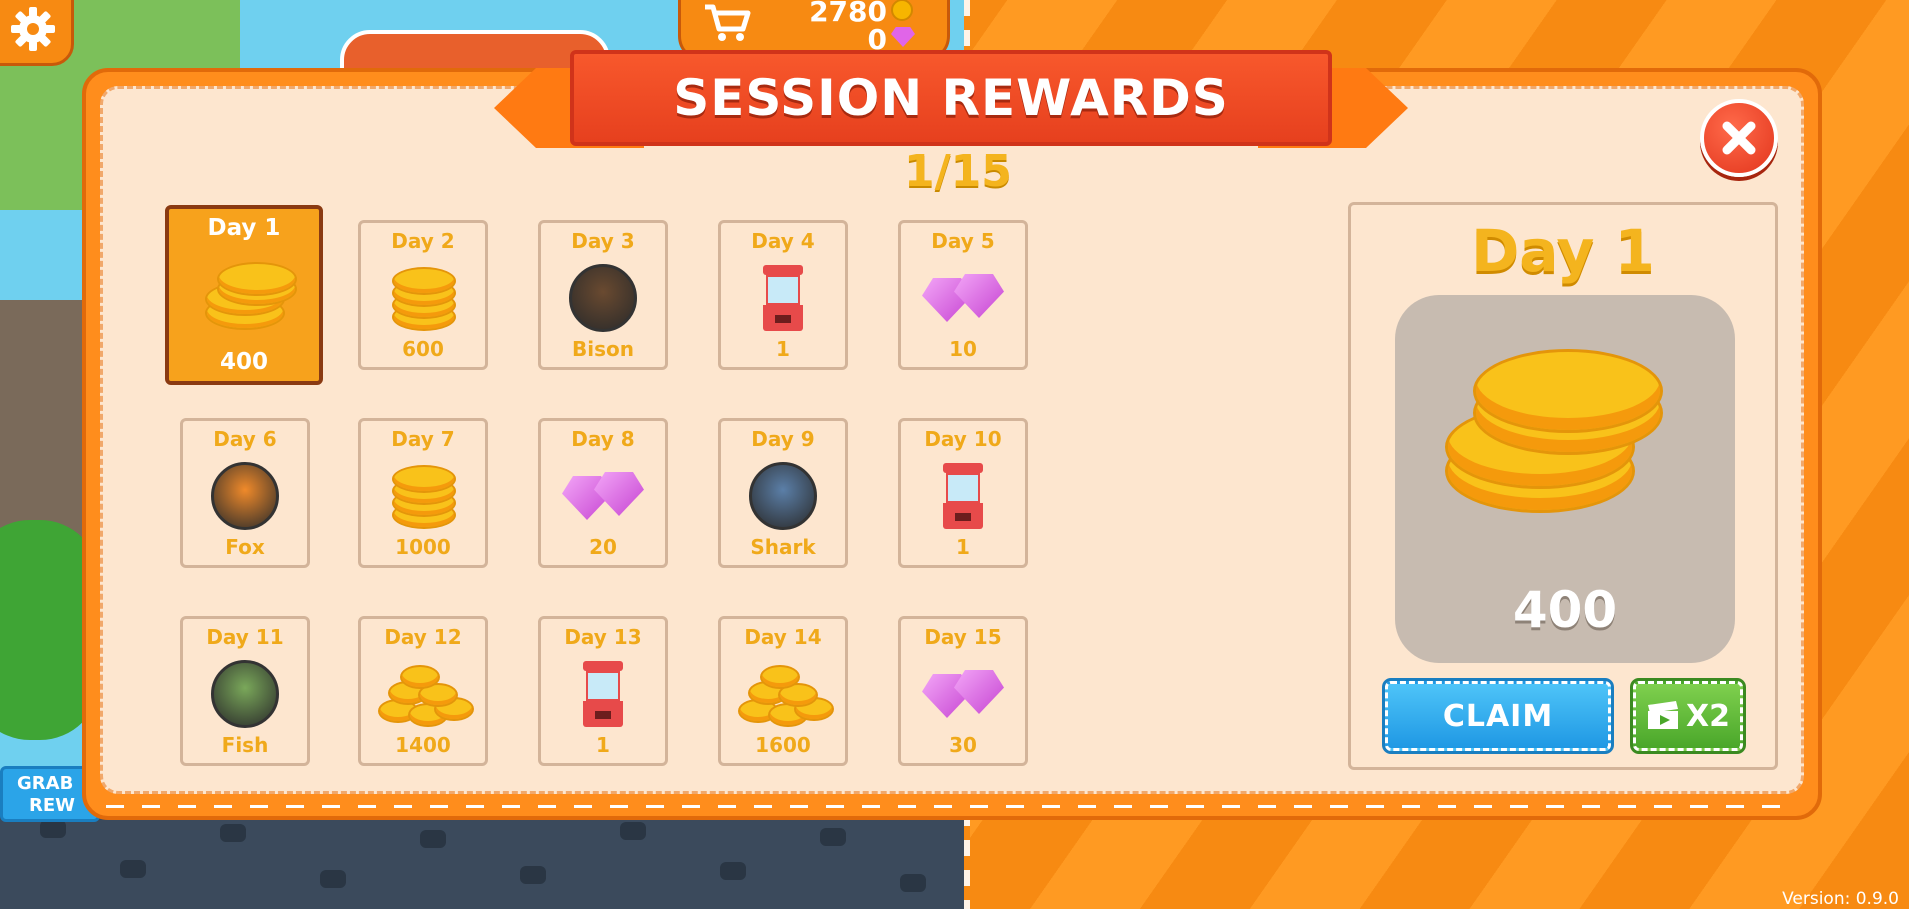 The image size is (1909, 909). What do you see at coordinates (1498, 716) in the screenshot?
I see `claim-button: CLAIM` at bounding box center [1498, 716].